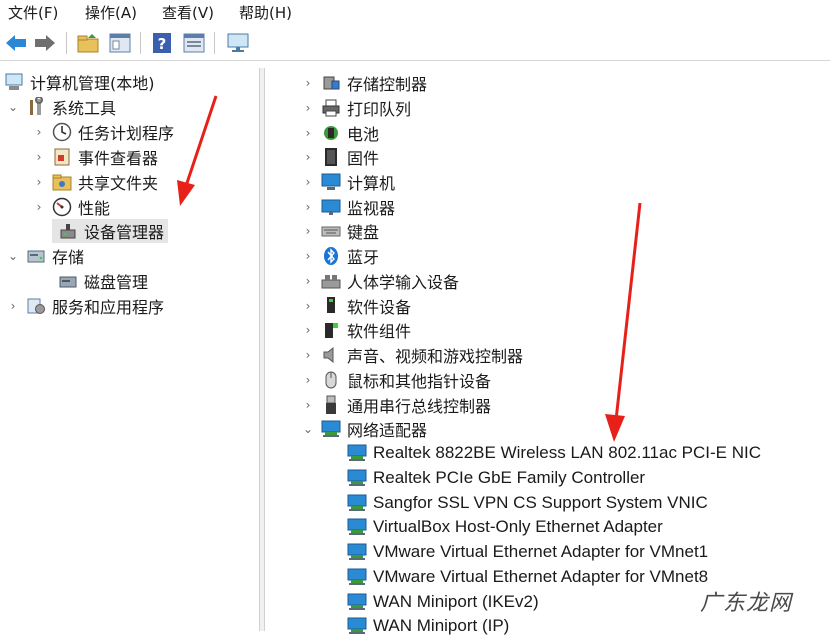 This screenshot has width=830, height=641. I want to click on arrow-to-device-manager, so click(197, 150).